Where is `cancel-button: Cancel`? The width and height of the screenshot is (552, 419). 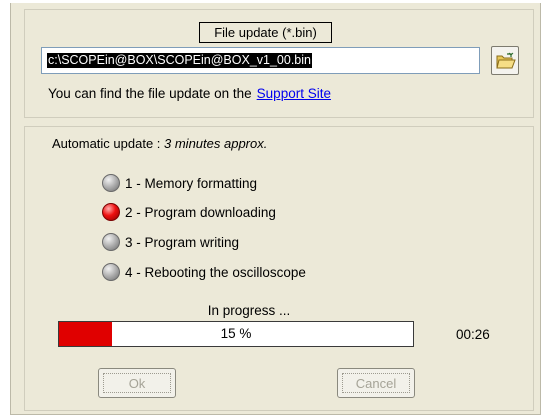 cancel-button: Cancel is located at coordinates (376, 383).